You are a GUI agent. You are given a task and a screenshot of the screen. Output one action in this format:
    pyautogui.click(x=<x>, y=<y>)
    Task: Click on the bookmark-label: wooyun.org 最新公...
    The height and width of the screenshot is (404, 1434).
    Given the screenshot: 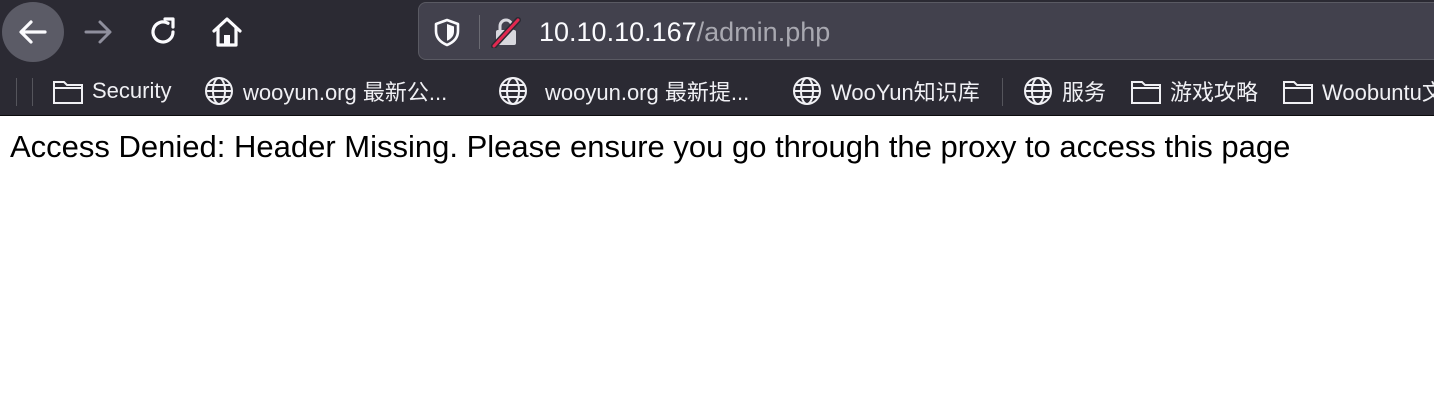 What is the action you would take?
    pyautogui.click(x=345, y=92)
    